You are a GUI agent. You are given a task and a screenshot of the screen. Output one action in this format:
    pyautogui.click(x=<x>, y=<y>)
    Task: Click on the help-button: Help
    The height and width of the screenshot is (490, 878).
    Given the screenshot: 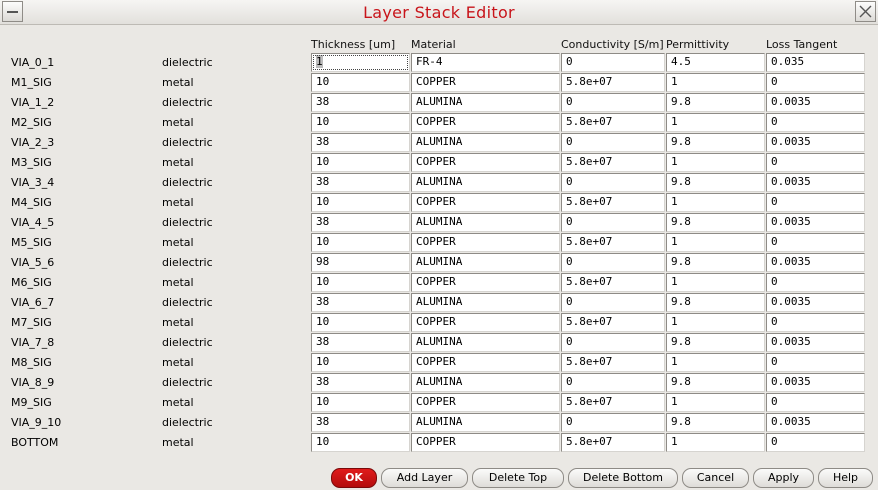 What is the action you would take?
    pyautogui.click(x=845, y=478)
    